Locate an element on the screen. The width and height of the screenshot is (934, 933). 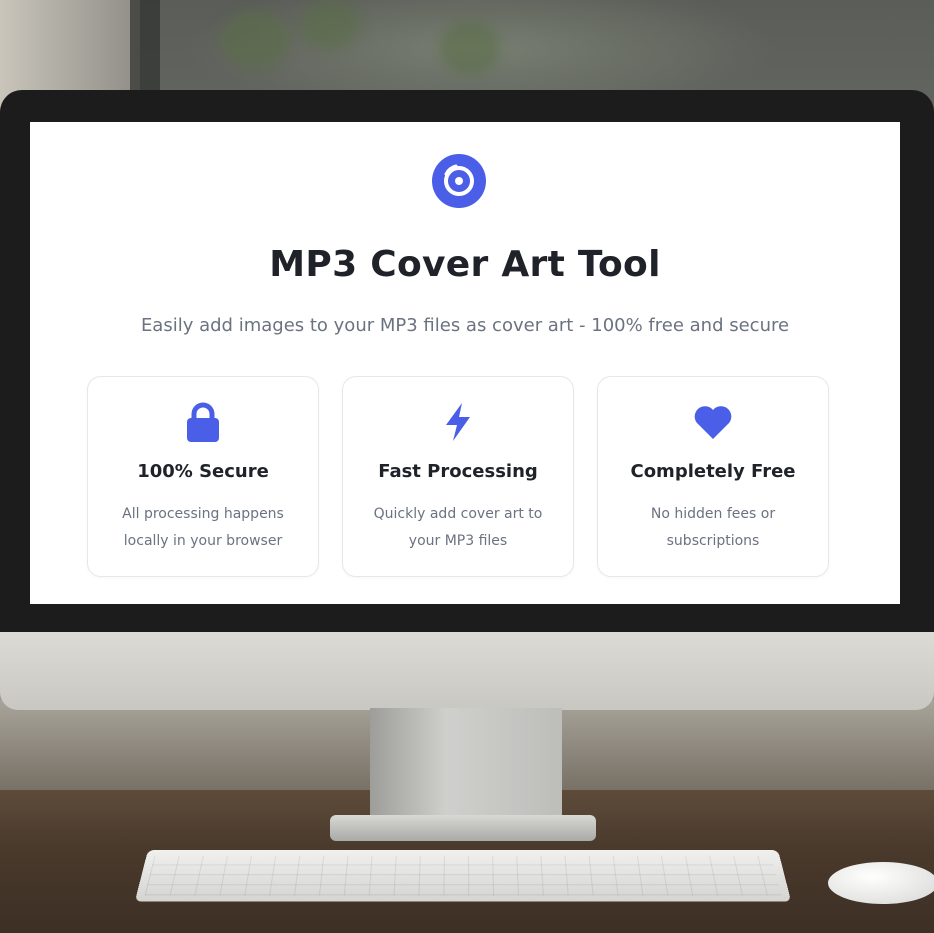
disc-icon is located at coordinates (459, 181).